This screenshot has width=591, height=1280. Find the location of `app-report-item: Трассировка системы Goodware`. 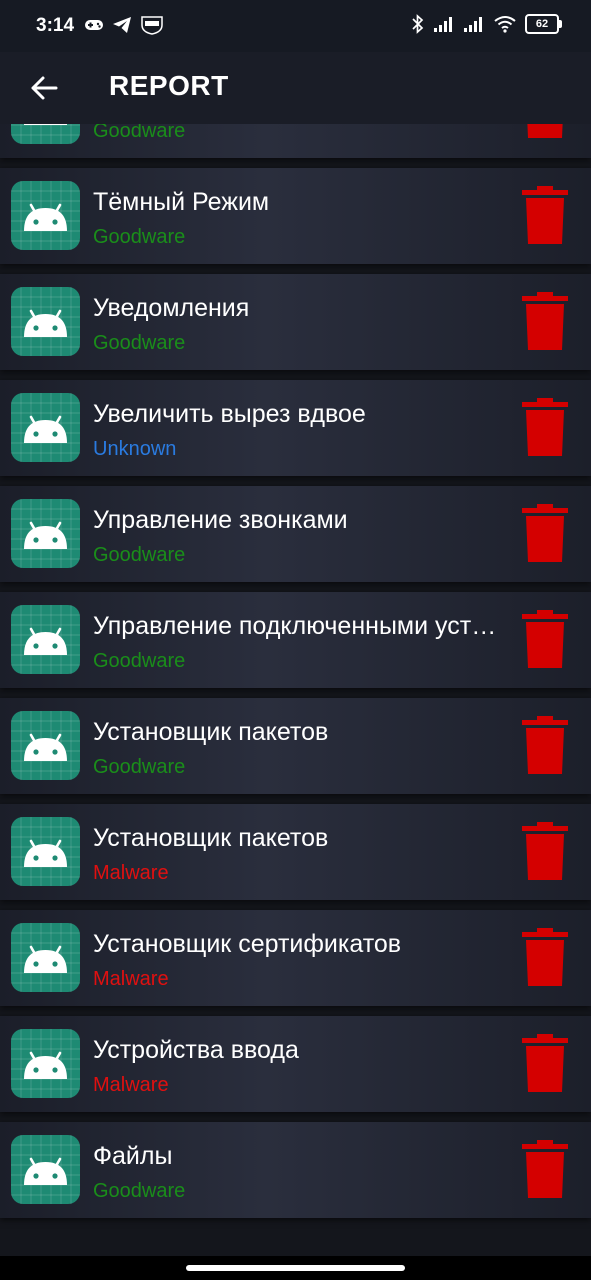

app-report-item: Трассировка системы Goodware is located at coordinates (295, 141).